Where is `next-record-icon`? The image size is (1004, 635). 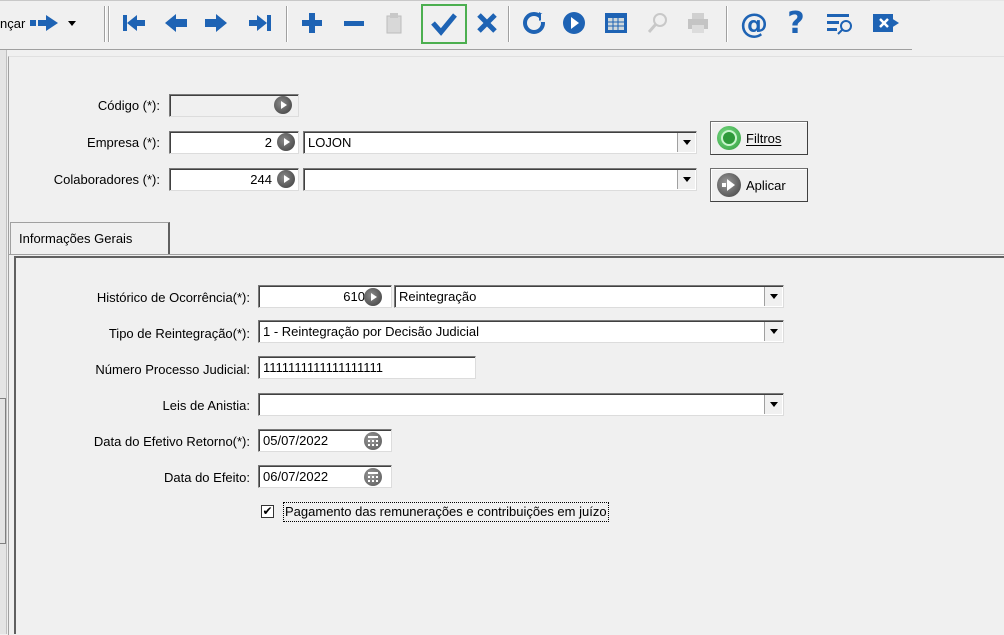
next-record-icon is located at coordinates (216, 23).